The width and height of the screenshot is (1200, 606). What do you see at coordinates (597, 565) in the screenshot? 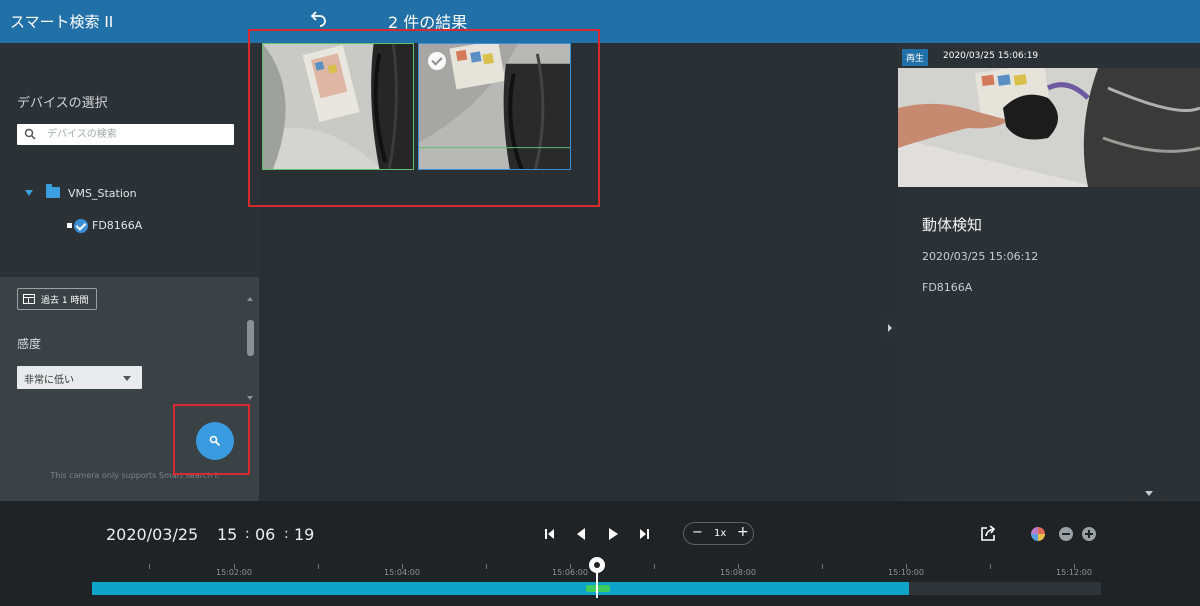
I see `playhead-handle` at bounding box center [597, 565].